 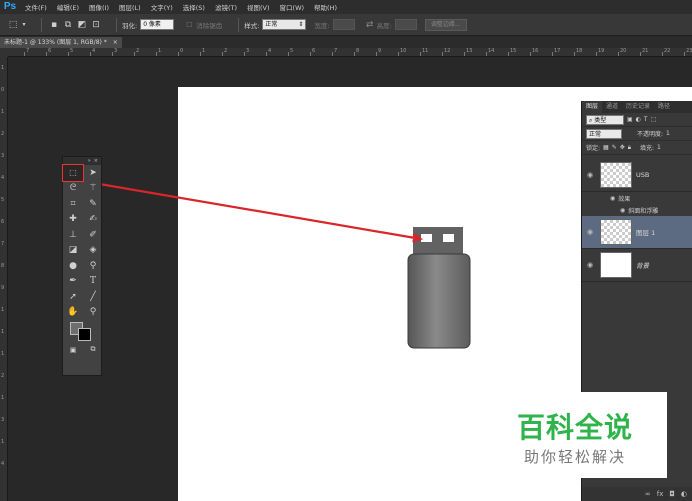 I want to click on lock-all-icon: 🔒︎, so click(x=629, y=148).